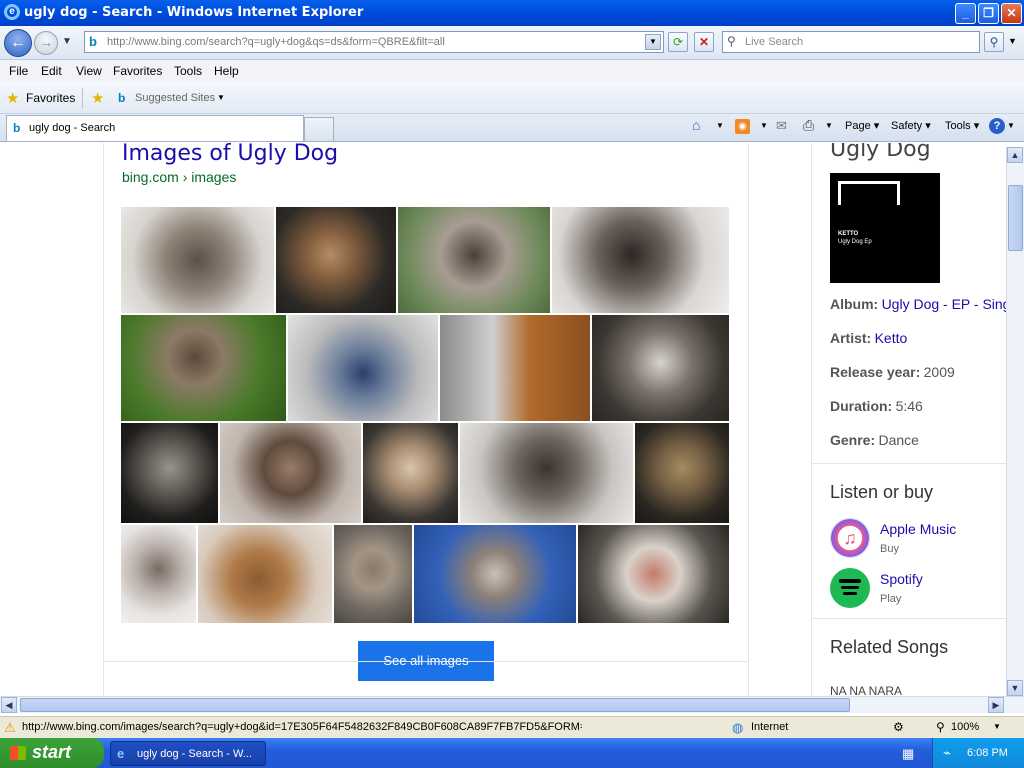  Describe the element at coordinates (891, 338) in the screenshot. I see `artist-link: Ketto` at that location.